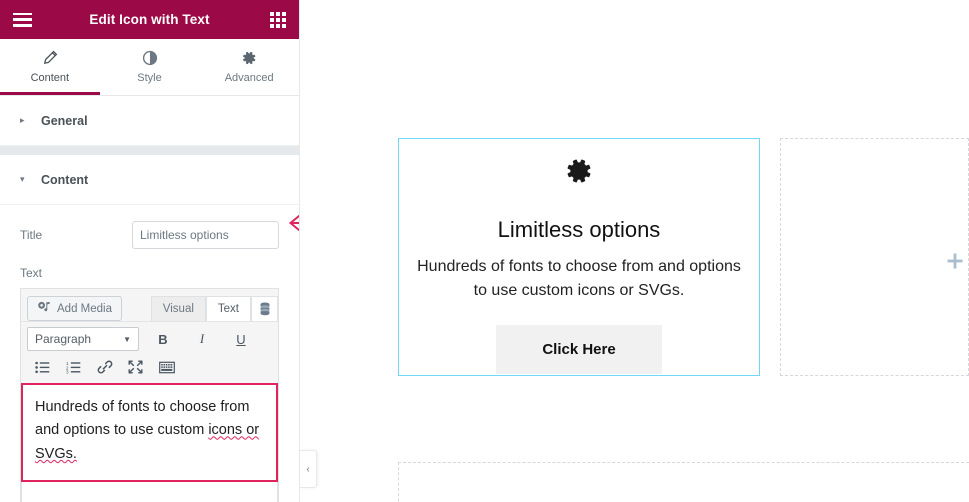  I want to click on section-content: ▾ Content, so click(149, 180).